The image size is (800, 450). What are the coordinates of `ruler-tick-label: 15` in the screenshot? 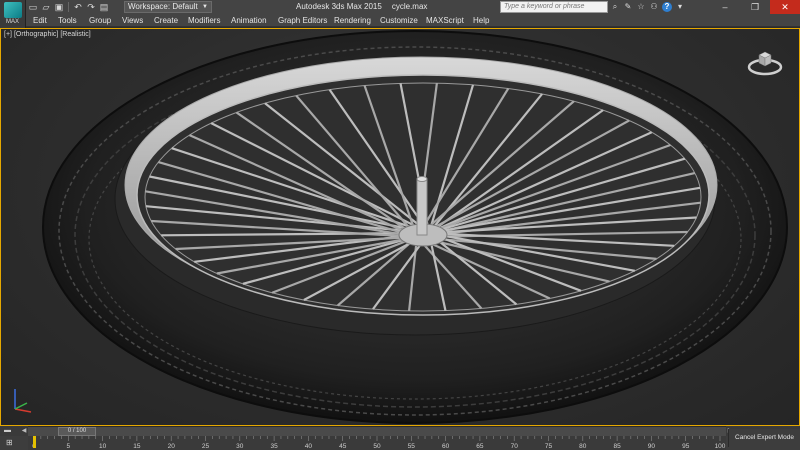 It's located at (137, 446).